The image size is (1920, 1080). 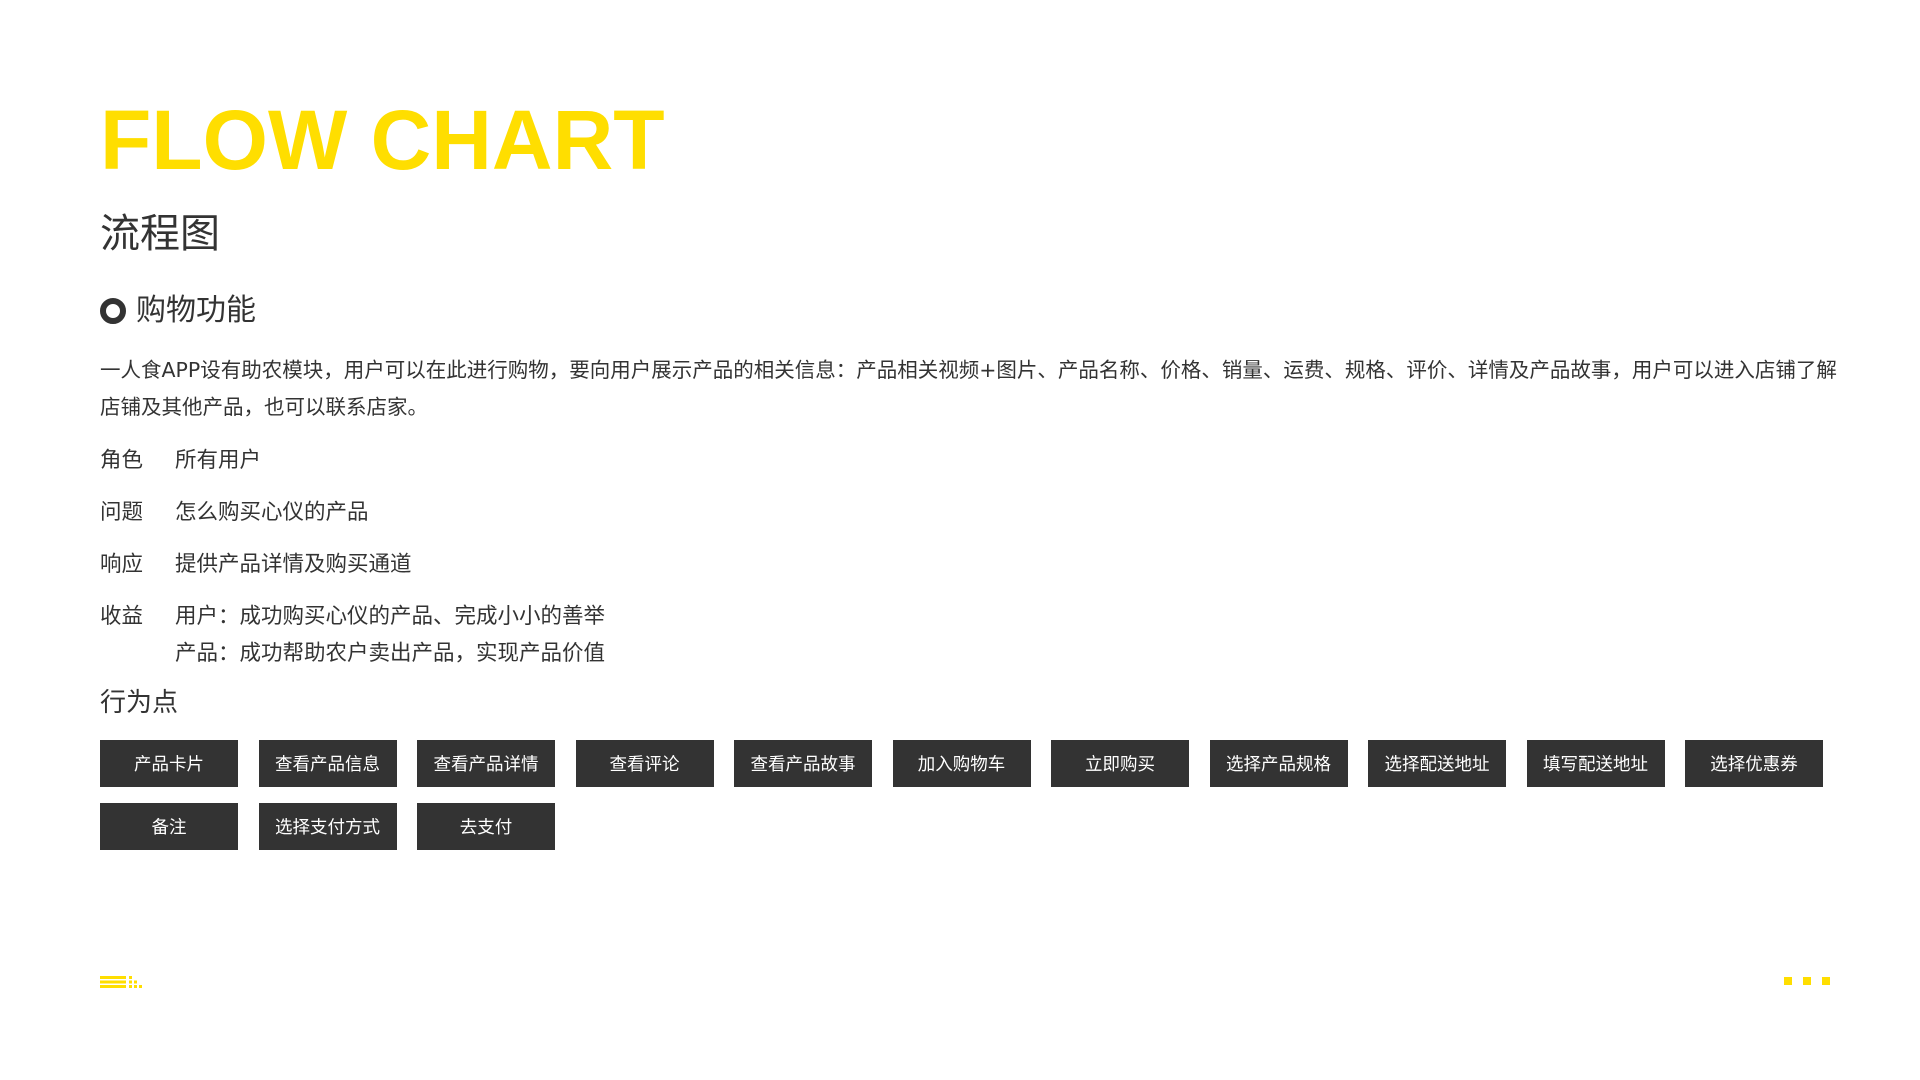 I want to click on behavior-chip-view-product-details: 查看产品详情, so click(x=486, y=763).